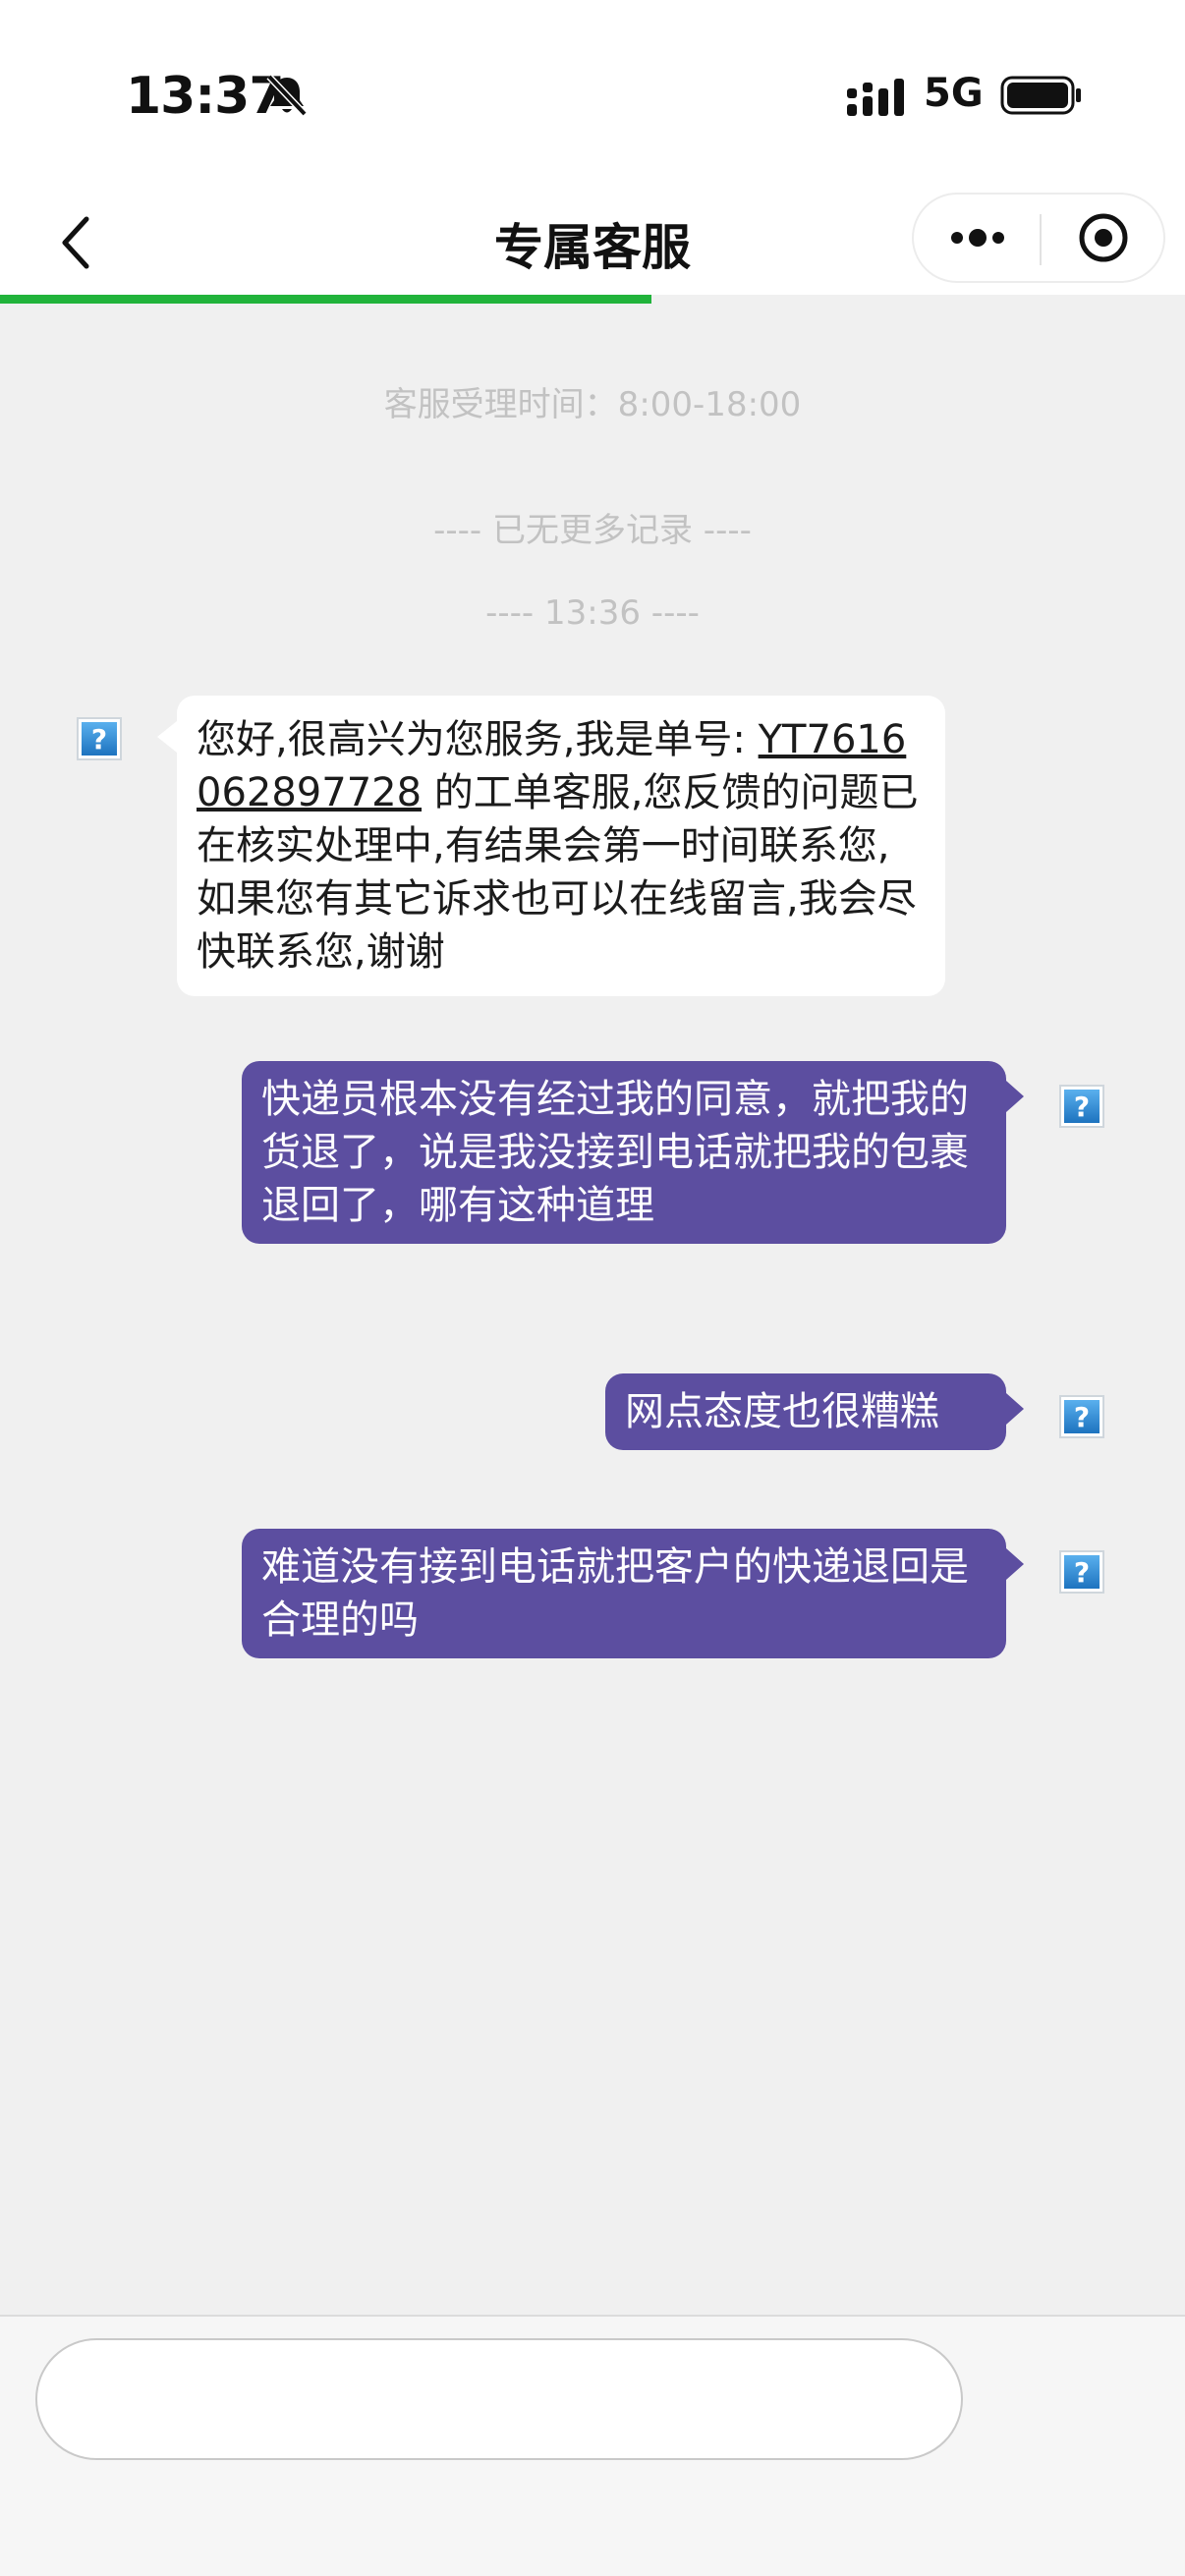 This screenshot has width=1185, height=2576. I want to click on nav-bar: 专属客服, so click(592, 245).